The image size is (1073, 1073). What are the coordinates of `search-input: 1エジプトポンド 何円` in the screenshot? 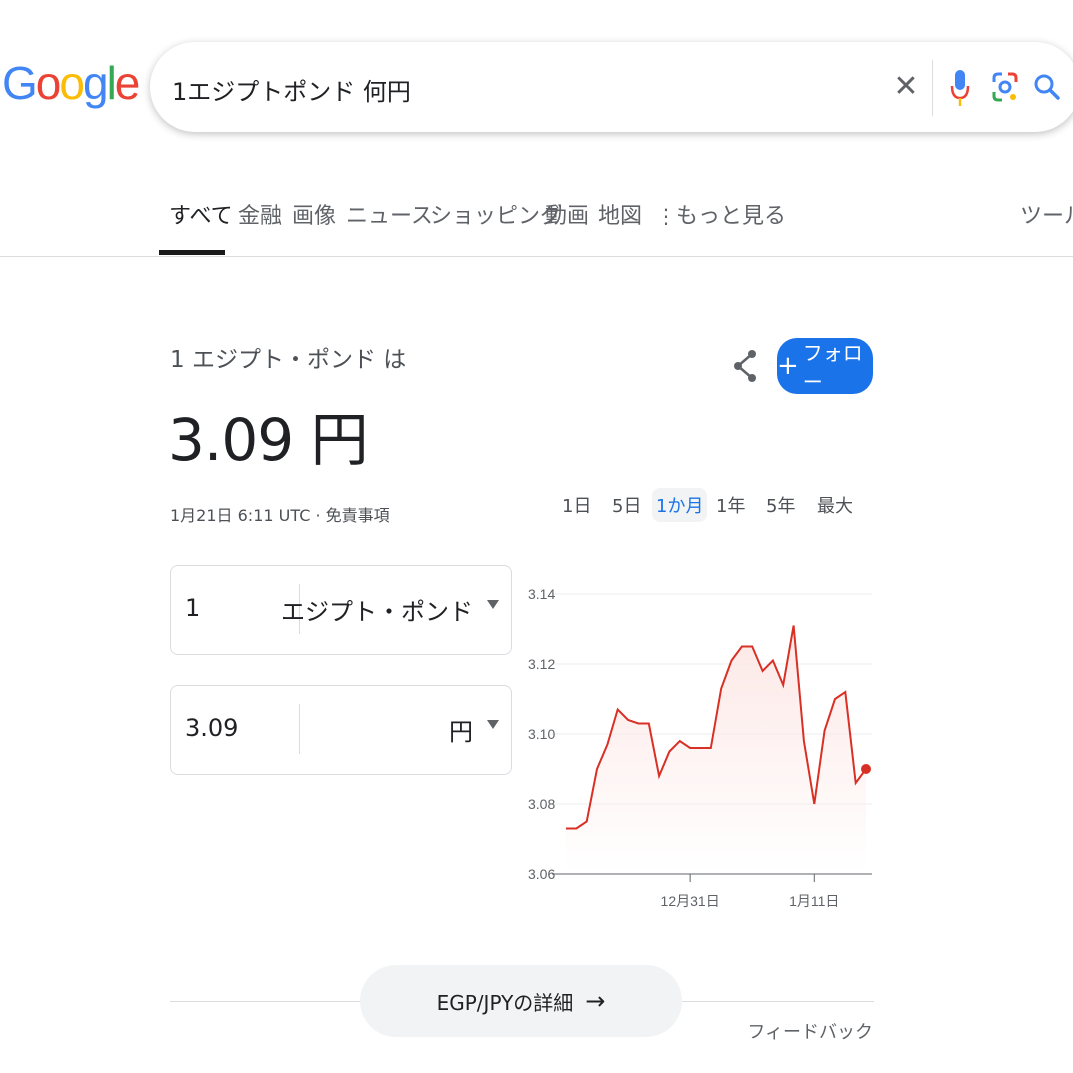 It's located at (291, 89).